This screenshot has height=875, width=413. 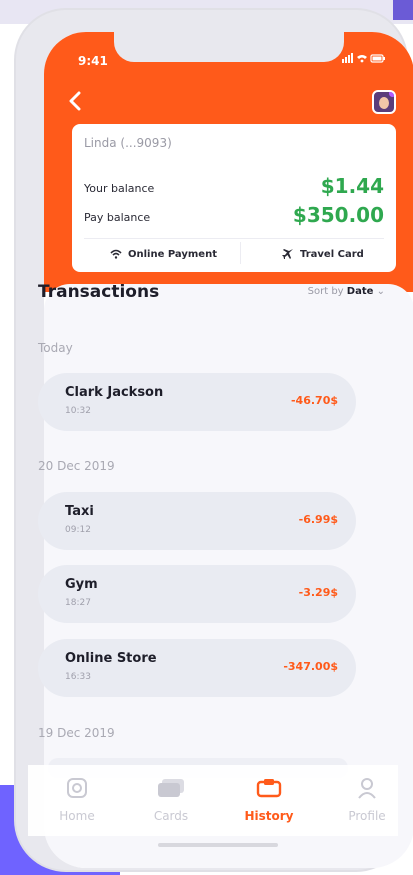 I want to click on tab-home-label: Home, so click(x=77, y=816).